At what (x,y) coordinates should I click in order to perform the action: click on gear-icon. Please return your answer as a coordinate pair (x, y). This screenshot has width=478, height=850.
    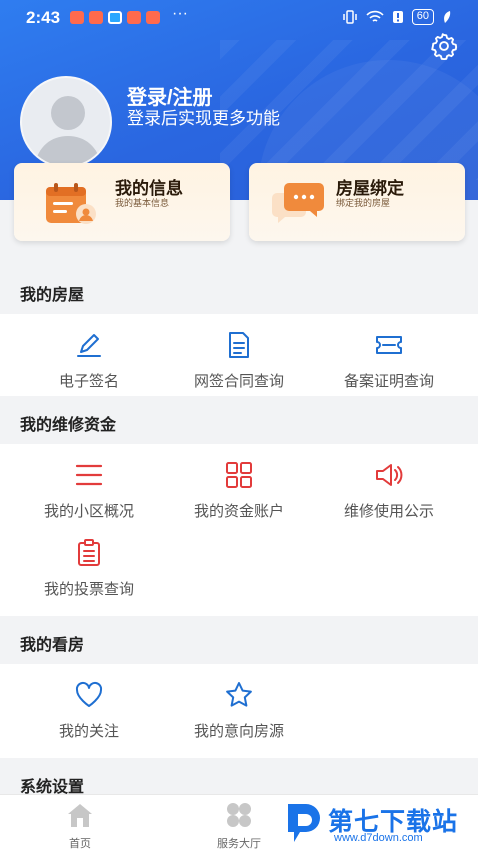
    Looking at the image, I should click on (444, 47).